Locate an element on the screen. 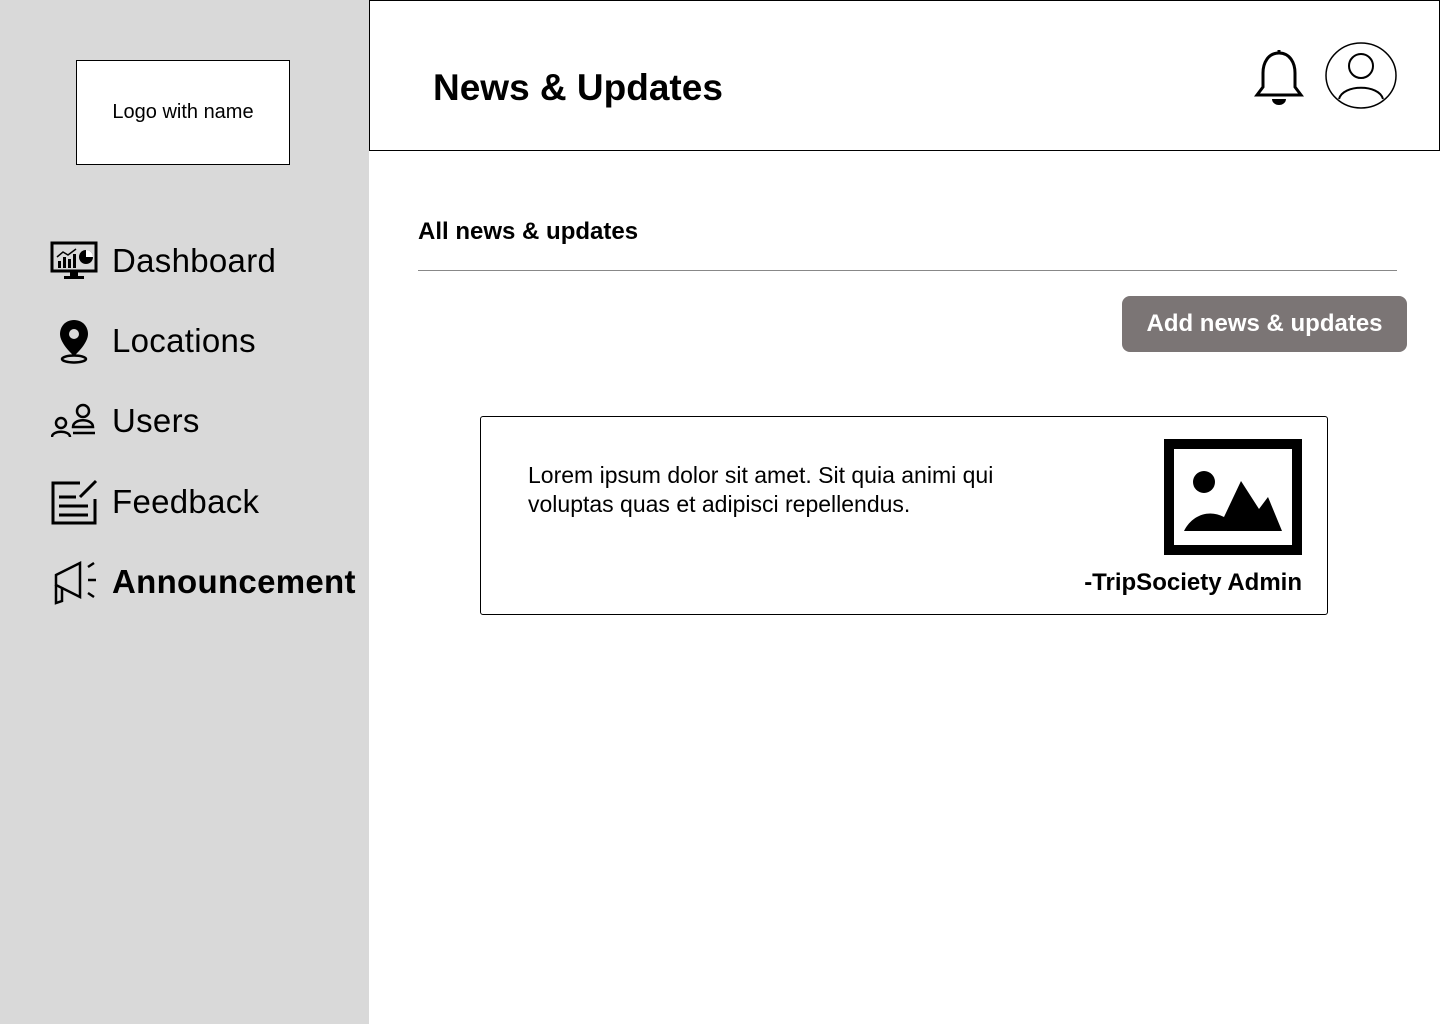 Image resolution: width=1440 pixels, height=1024 pixels. logo: Logo with name is located at coordinates (183, 112).